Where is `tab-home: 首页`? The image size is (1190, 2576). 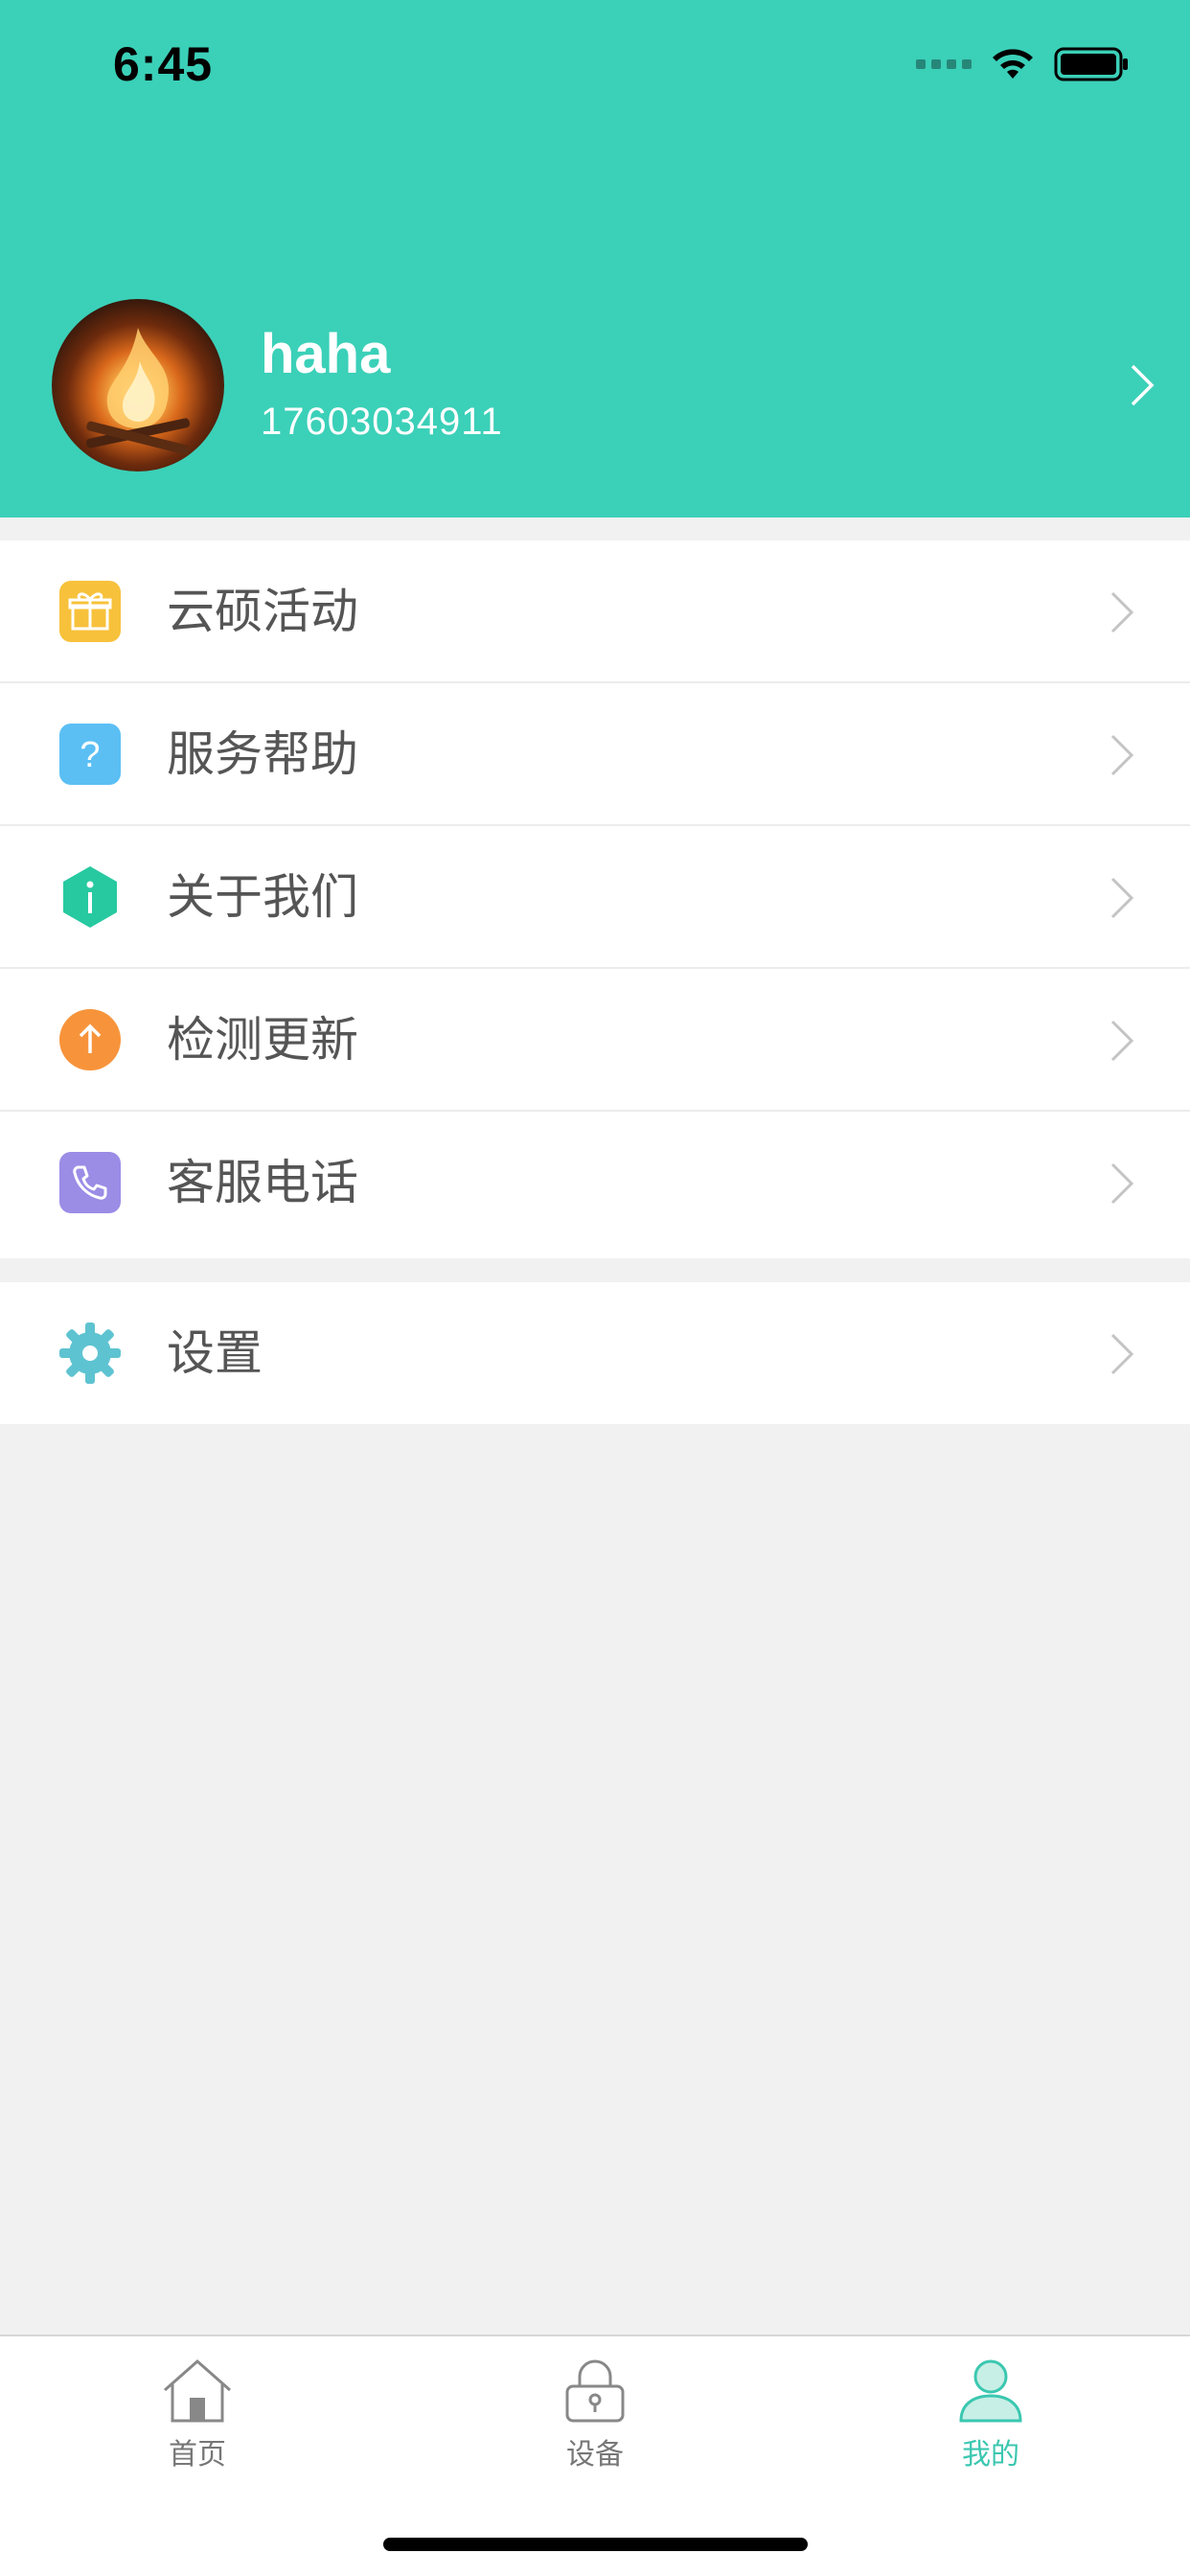 tab-home: 首页 is located at coordinates (198, 2415).